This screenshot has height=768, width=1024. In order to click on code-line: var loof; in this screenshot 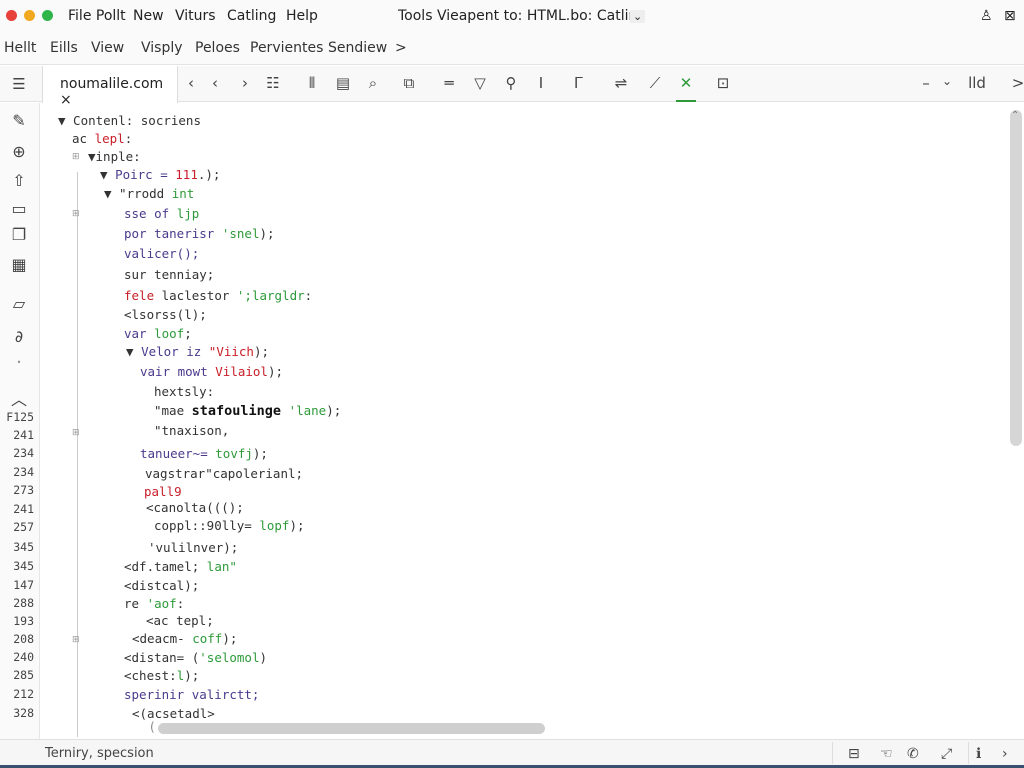, I will do `click(158, 333)`.